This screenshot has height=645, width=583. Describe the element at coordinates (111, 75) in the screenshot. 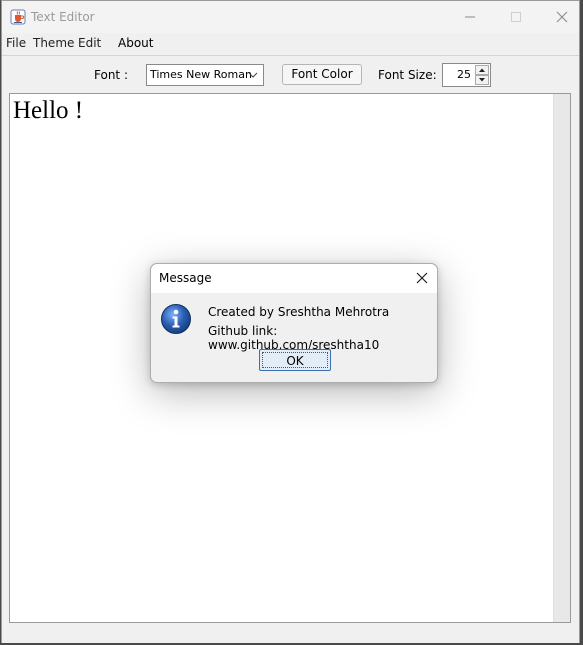

I see `font-label: Font :` at that location.